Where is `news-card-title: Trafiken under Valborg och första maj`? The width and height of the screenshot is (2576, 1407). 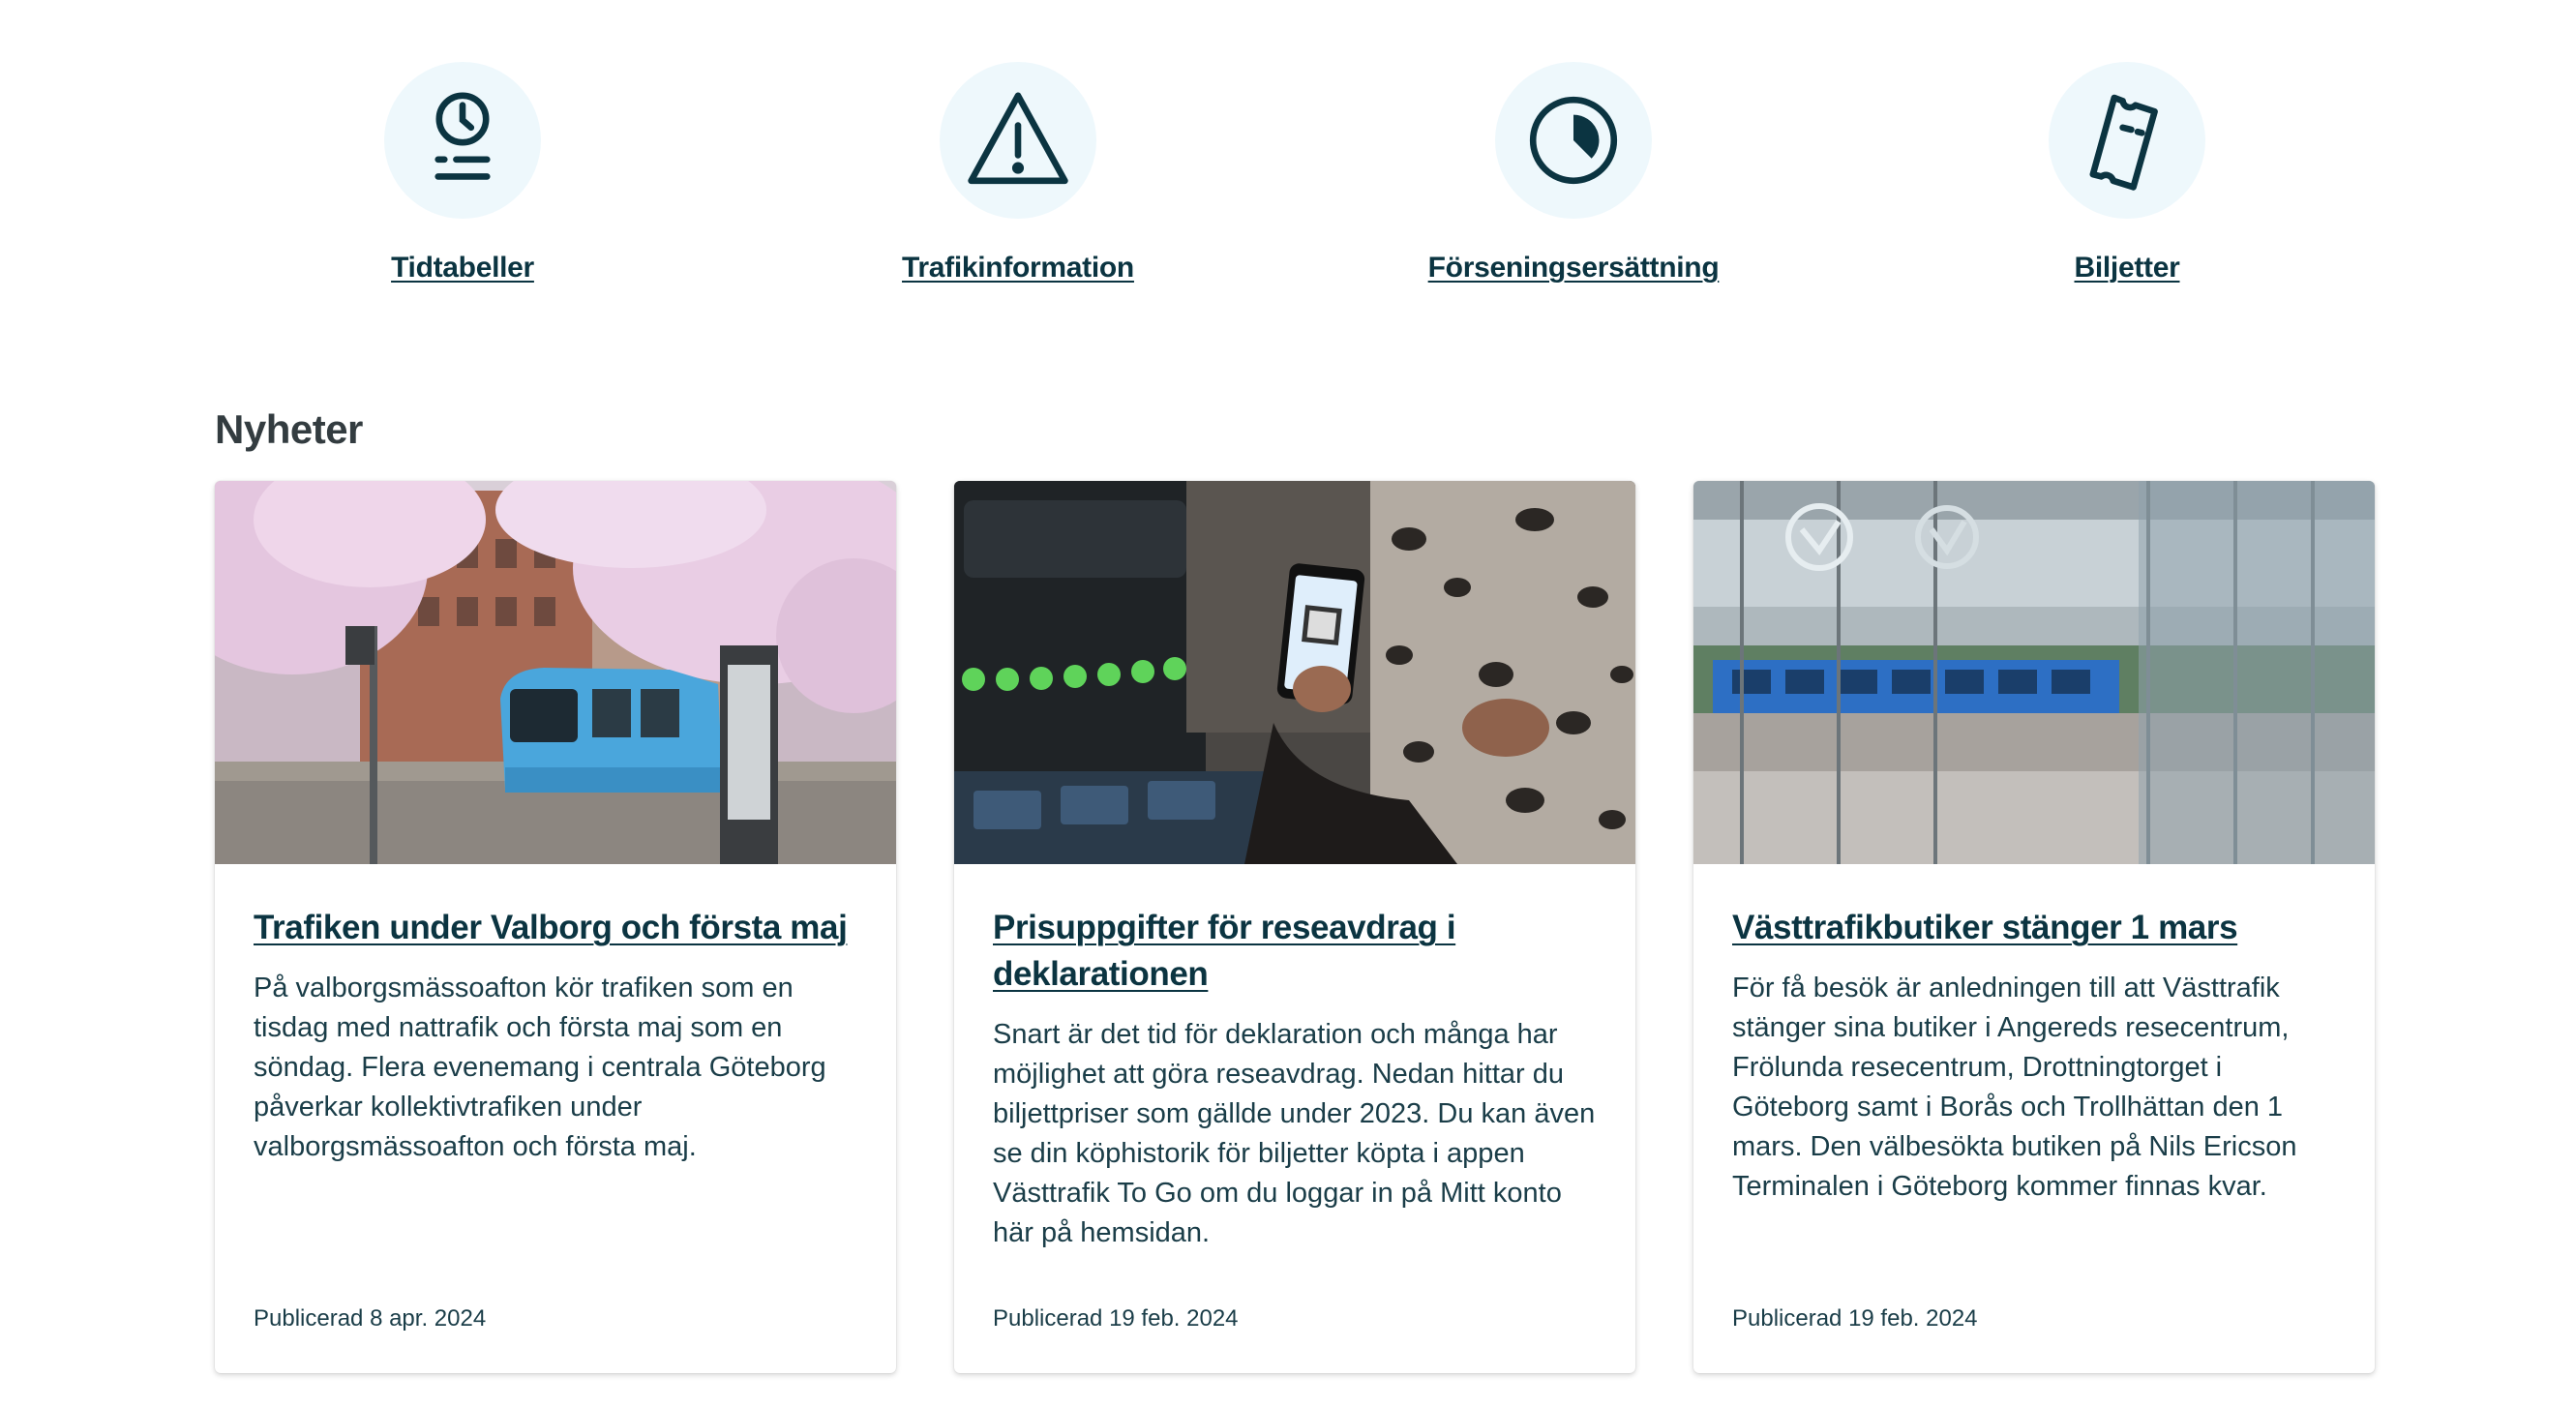
news-card-title: Trafiken under Valborg och första maj is located at coordinates (555, 928).